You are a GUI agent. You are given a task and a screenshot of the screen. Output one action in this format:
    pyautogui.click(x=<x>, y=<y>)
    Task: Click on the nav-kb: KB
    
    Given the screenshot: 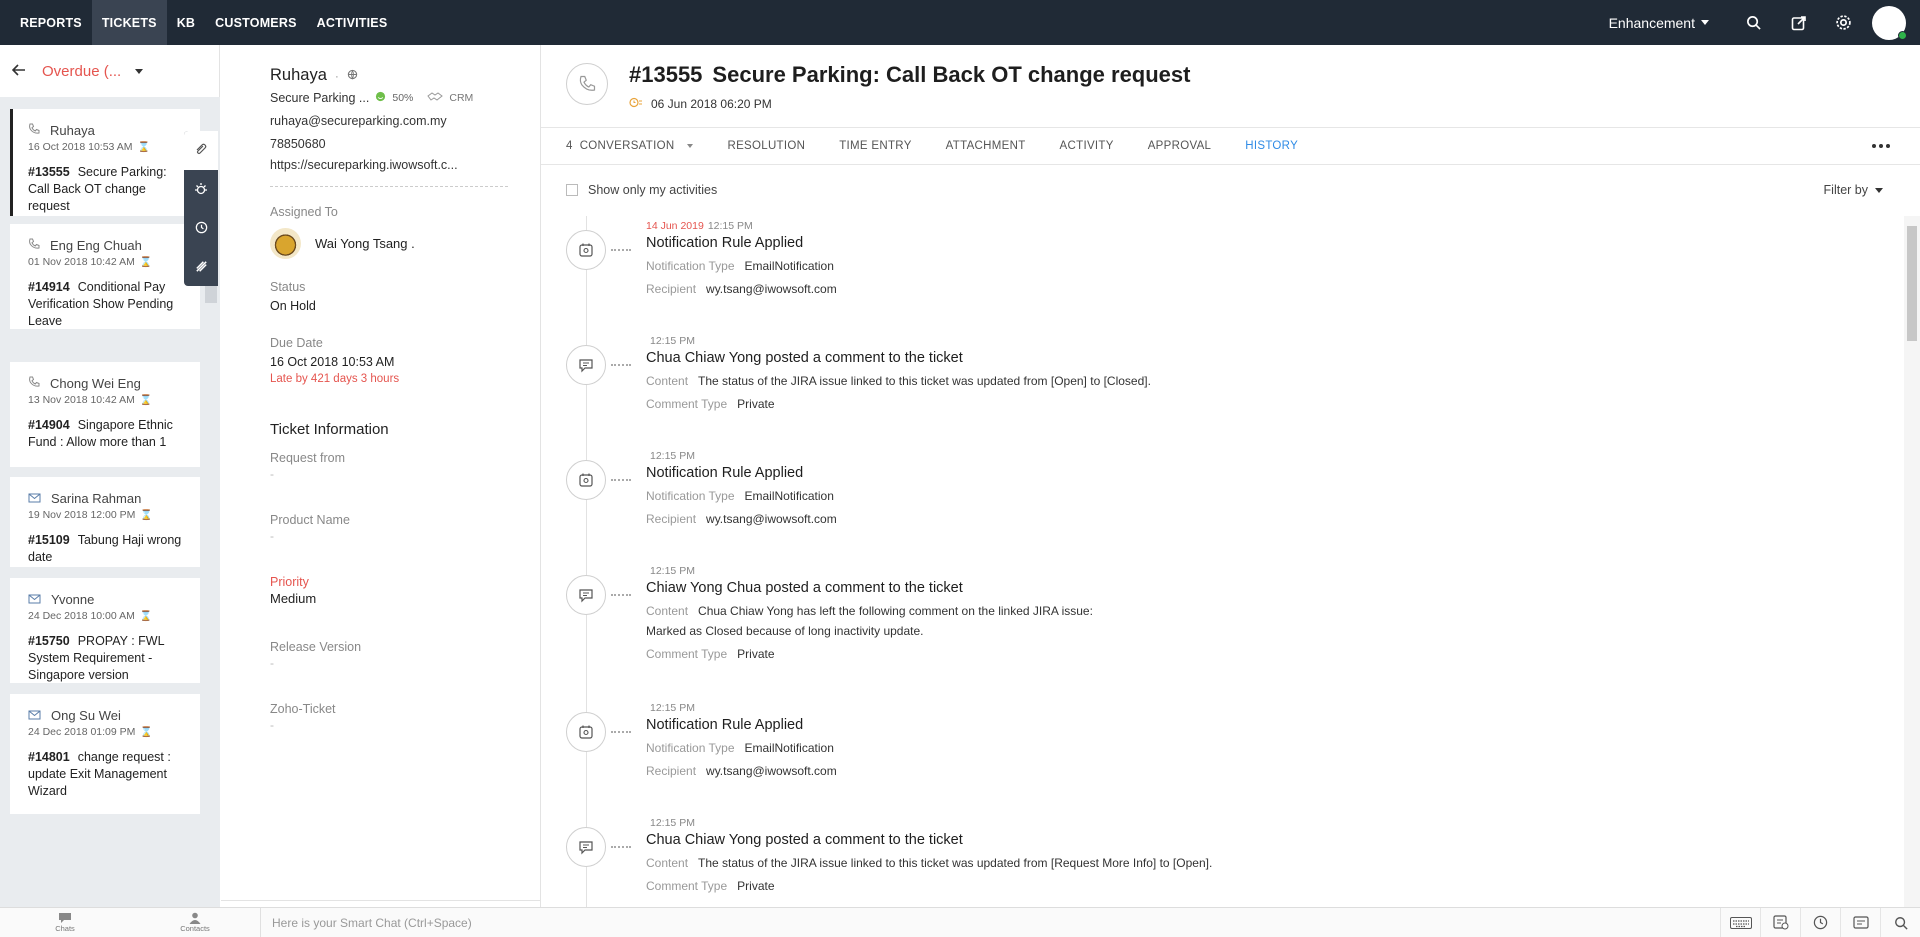 What is the action you would take?
    pyautogui.click(x=186, y=22)
    